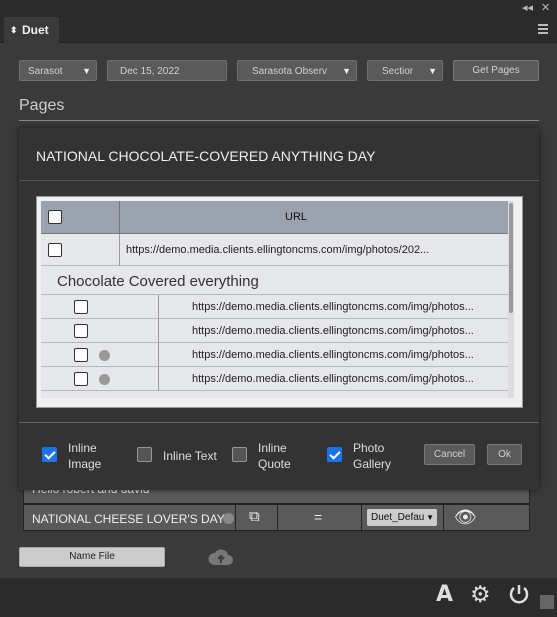  I want to click on date-field: Dec 15, 2022, so click(167, 70).